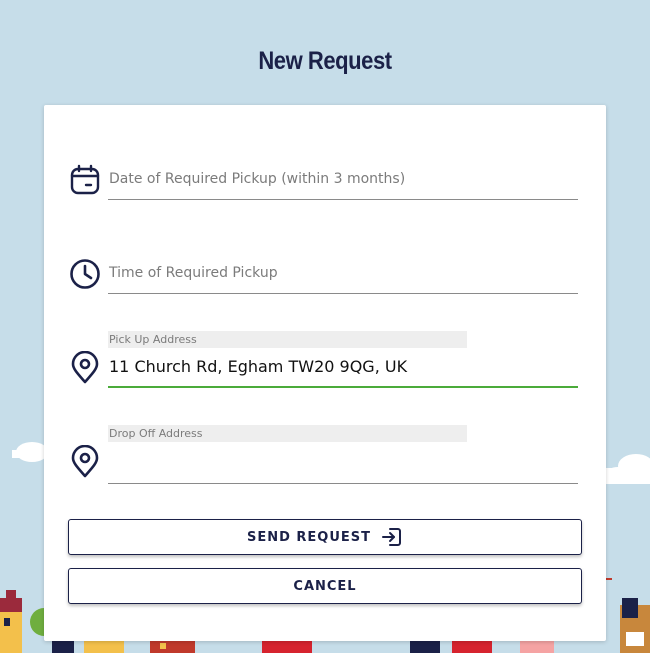  I want to click on houses-right, so click(625, 615).